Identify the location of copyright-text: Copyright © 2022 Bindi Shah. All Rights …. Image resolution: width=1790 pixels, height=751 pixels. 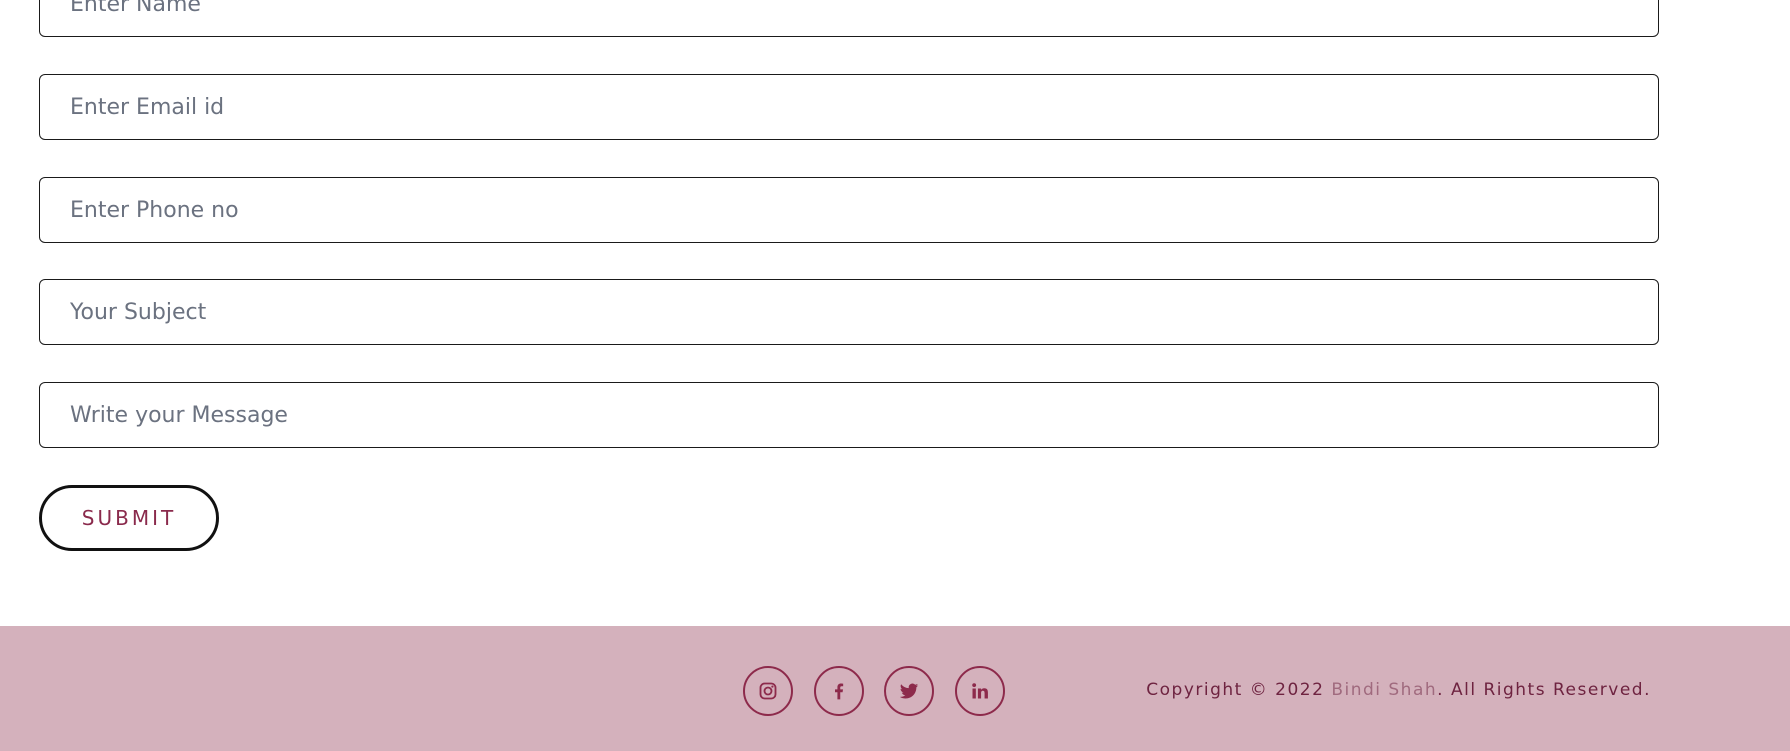
(1398, 690).